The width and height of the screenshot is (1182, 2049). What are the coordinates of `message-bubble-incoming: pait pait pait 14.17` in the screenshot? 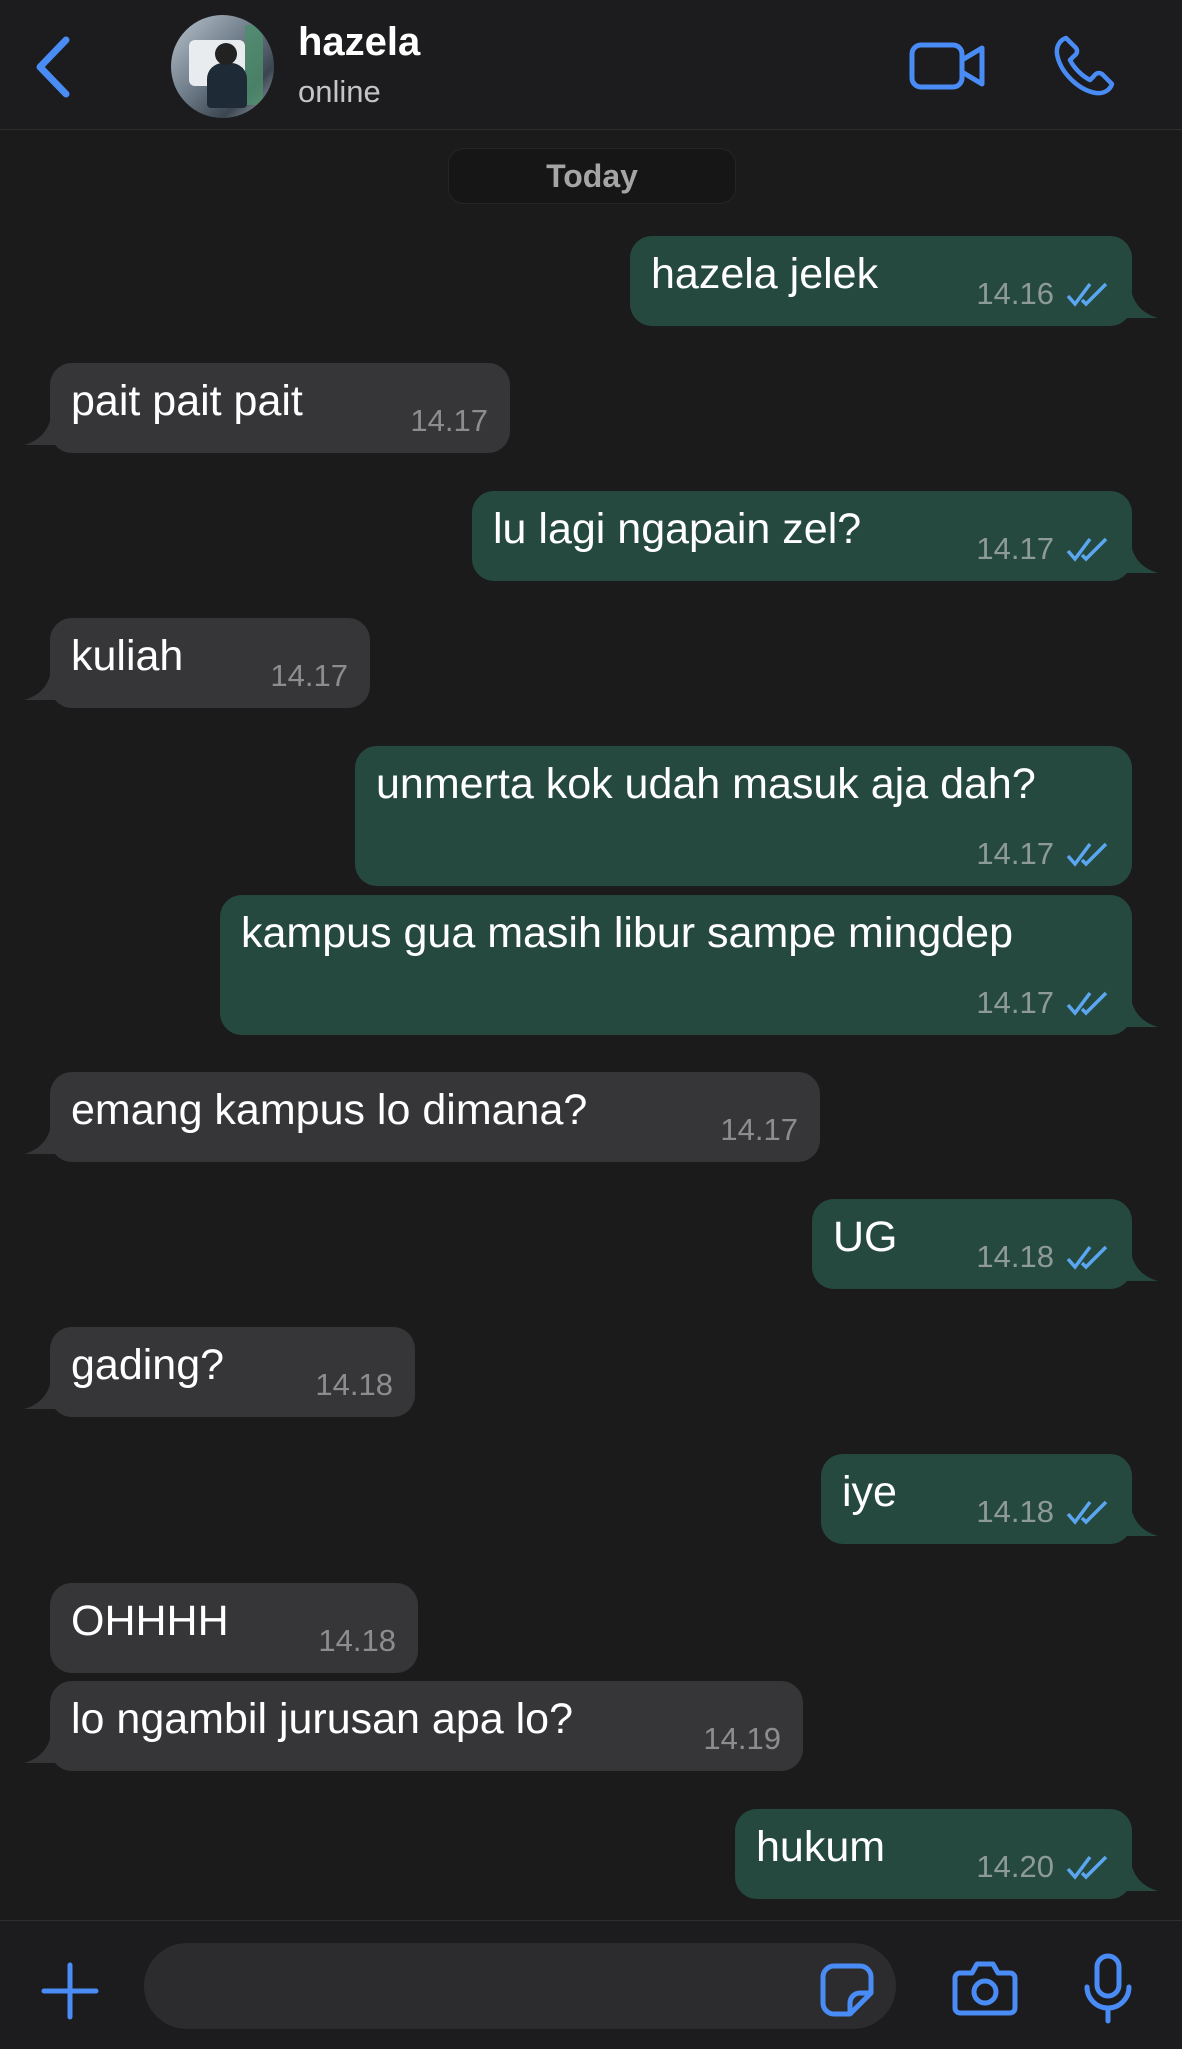 It's located at (267, 408).